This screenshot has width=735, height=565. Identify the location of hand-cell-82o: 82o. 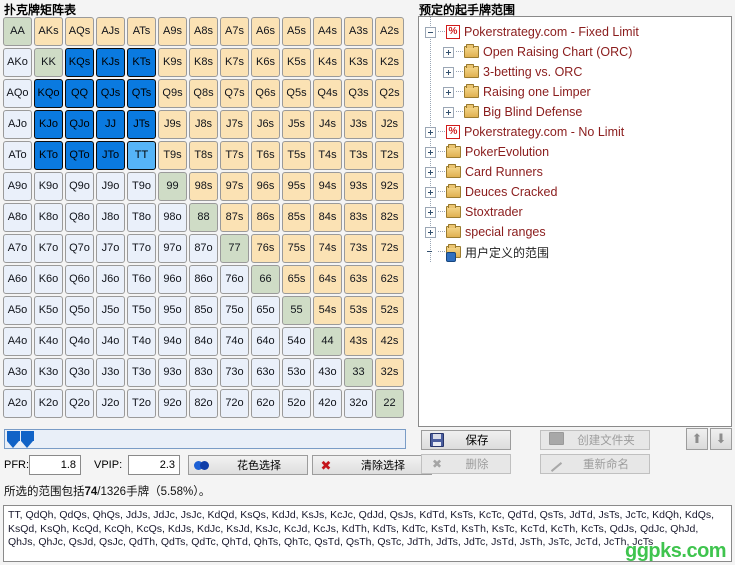
(203, 403).